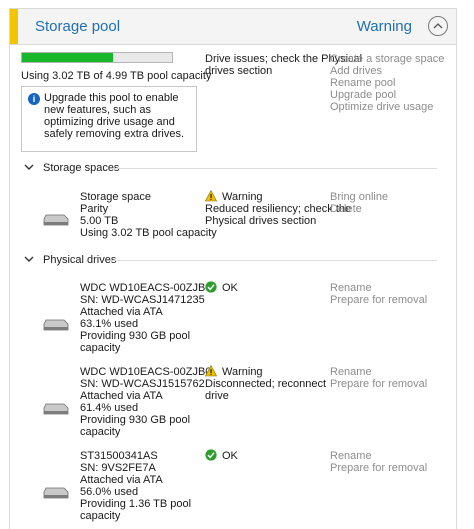 The height and width of the screenshot is (529, 474). I want to click on space-resiliency: Parity, so click(94, 209).